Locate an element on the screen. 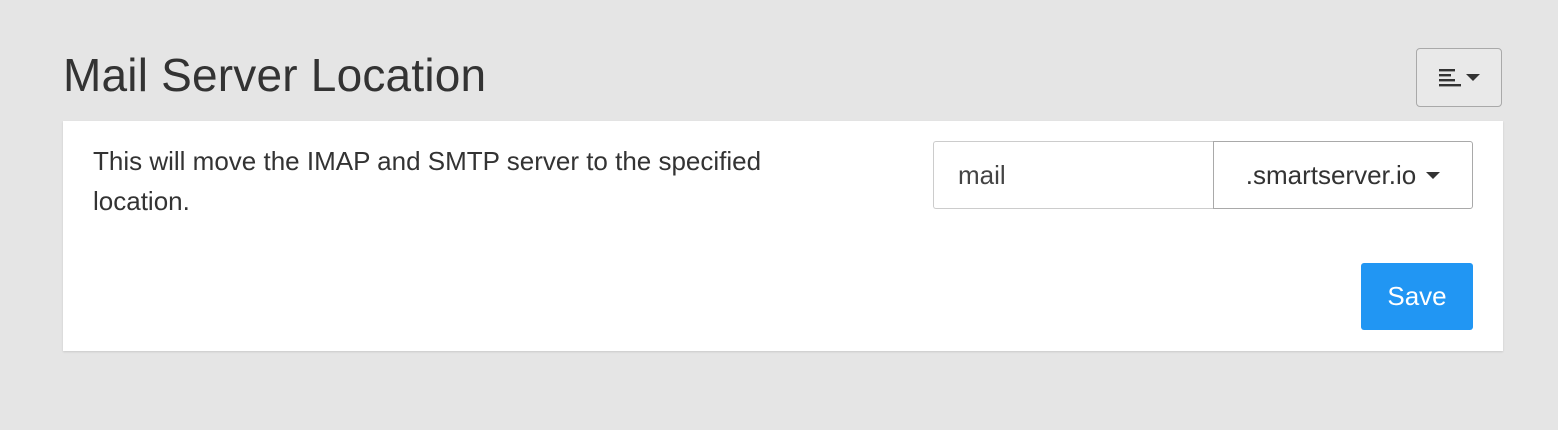  align-left-icon is located at coordinates (1449, 78).